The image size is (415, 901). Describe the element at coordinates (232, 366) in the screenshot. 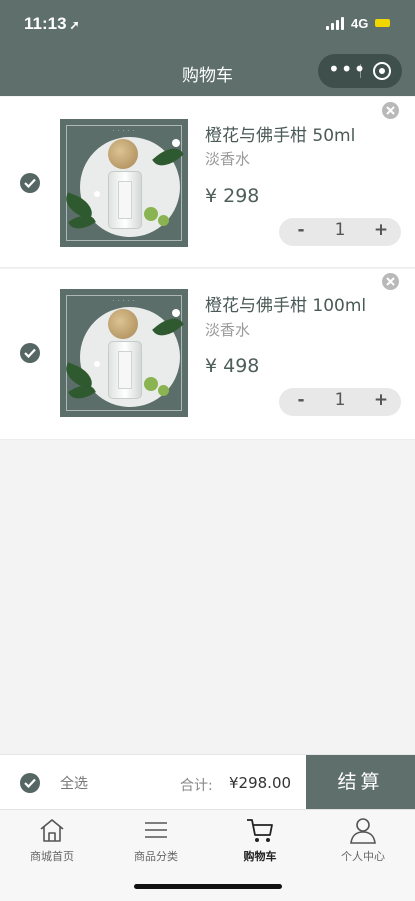

I see `product-price: ¥ 498` at that location.